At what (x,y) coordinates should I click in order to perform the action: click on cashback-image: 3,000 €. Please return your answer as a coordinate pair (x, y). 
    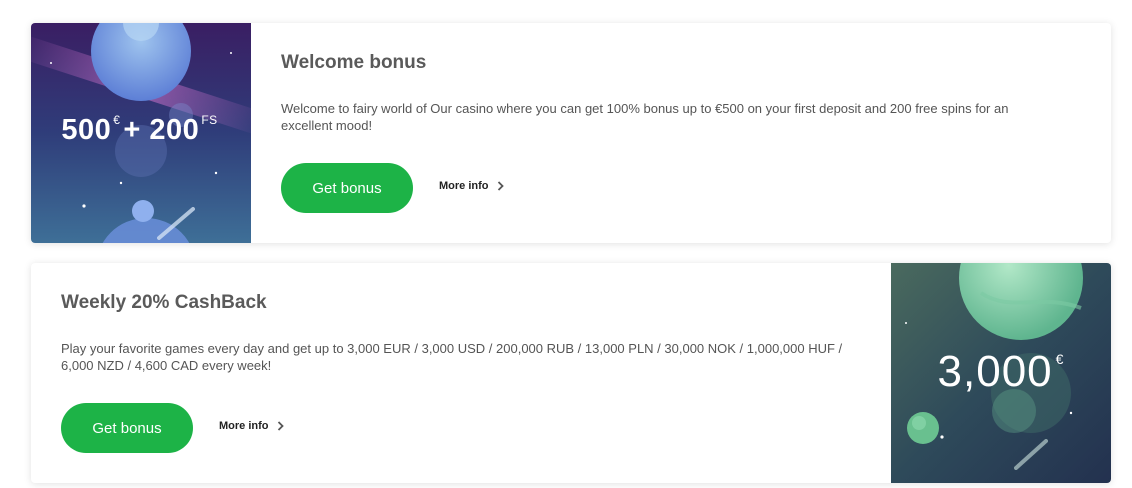
    Looking at the image, I should click on (1001, 373).